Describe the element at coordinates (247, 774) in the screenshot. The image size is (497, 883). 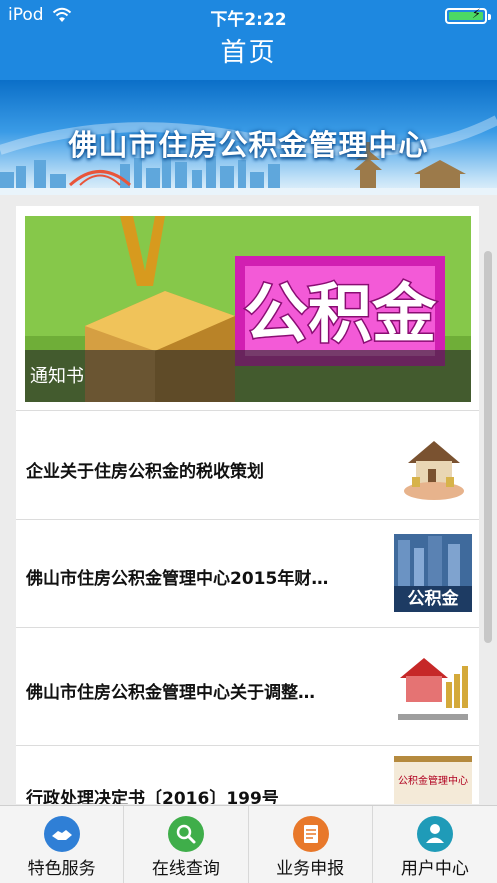
I see `list-item: 行政处理决定书〔2016〕199号 公积金管理中心` at that location.